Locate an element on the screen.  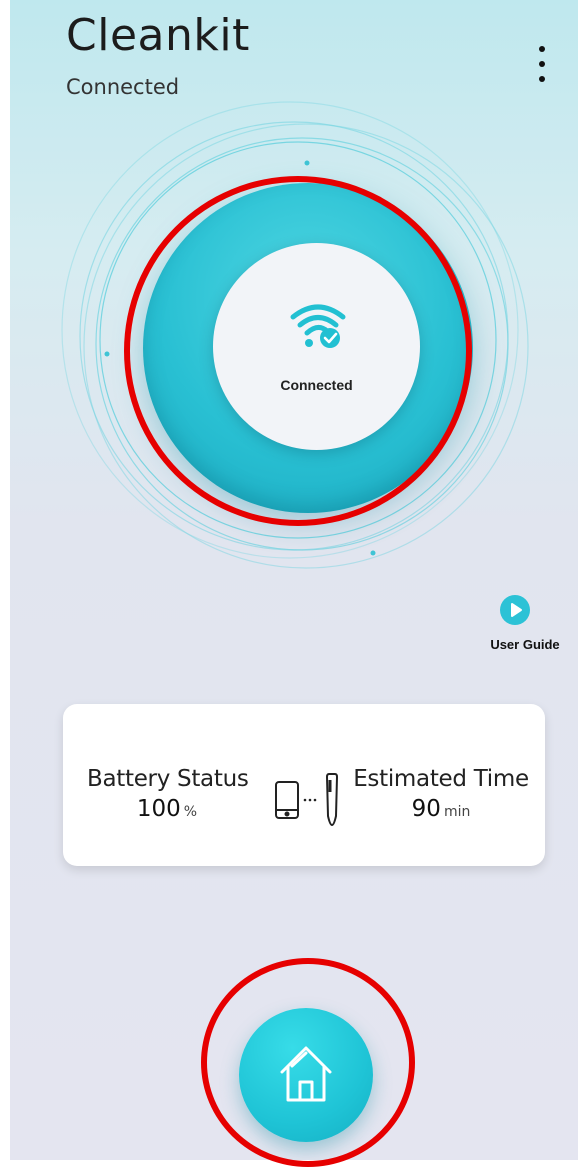
estimated-time-label: Estimated Time is located at coordinates (441, 779).